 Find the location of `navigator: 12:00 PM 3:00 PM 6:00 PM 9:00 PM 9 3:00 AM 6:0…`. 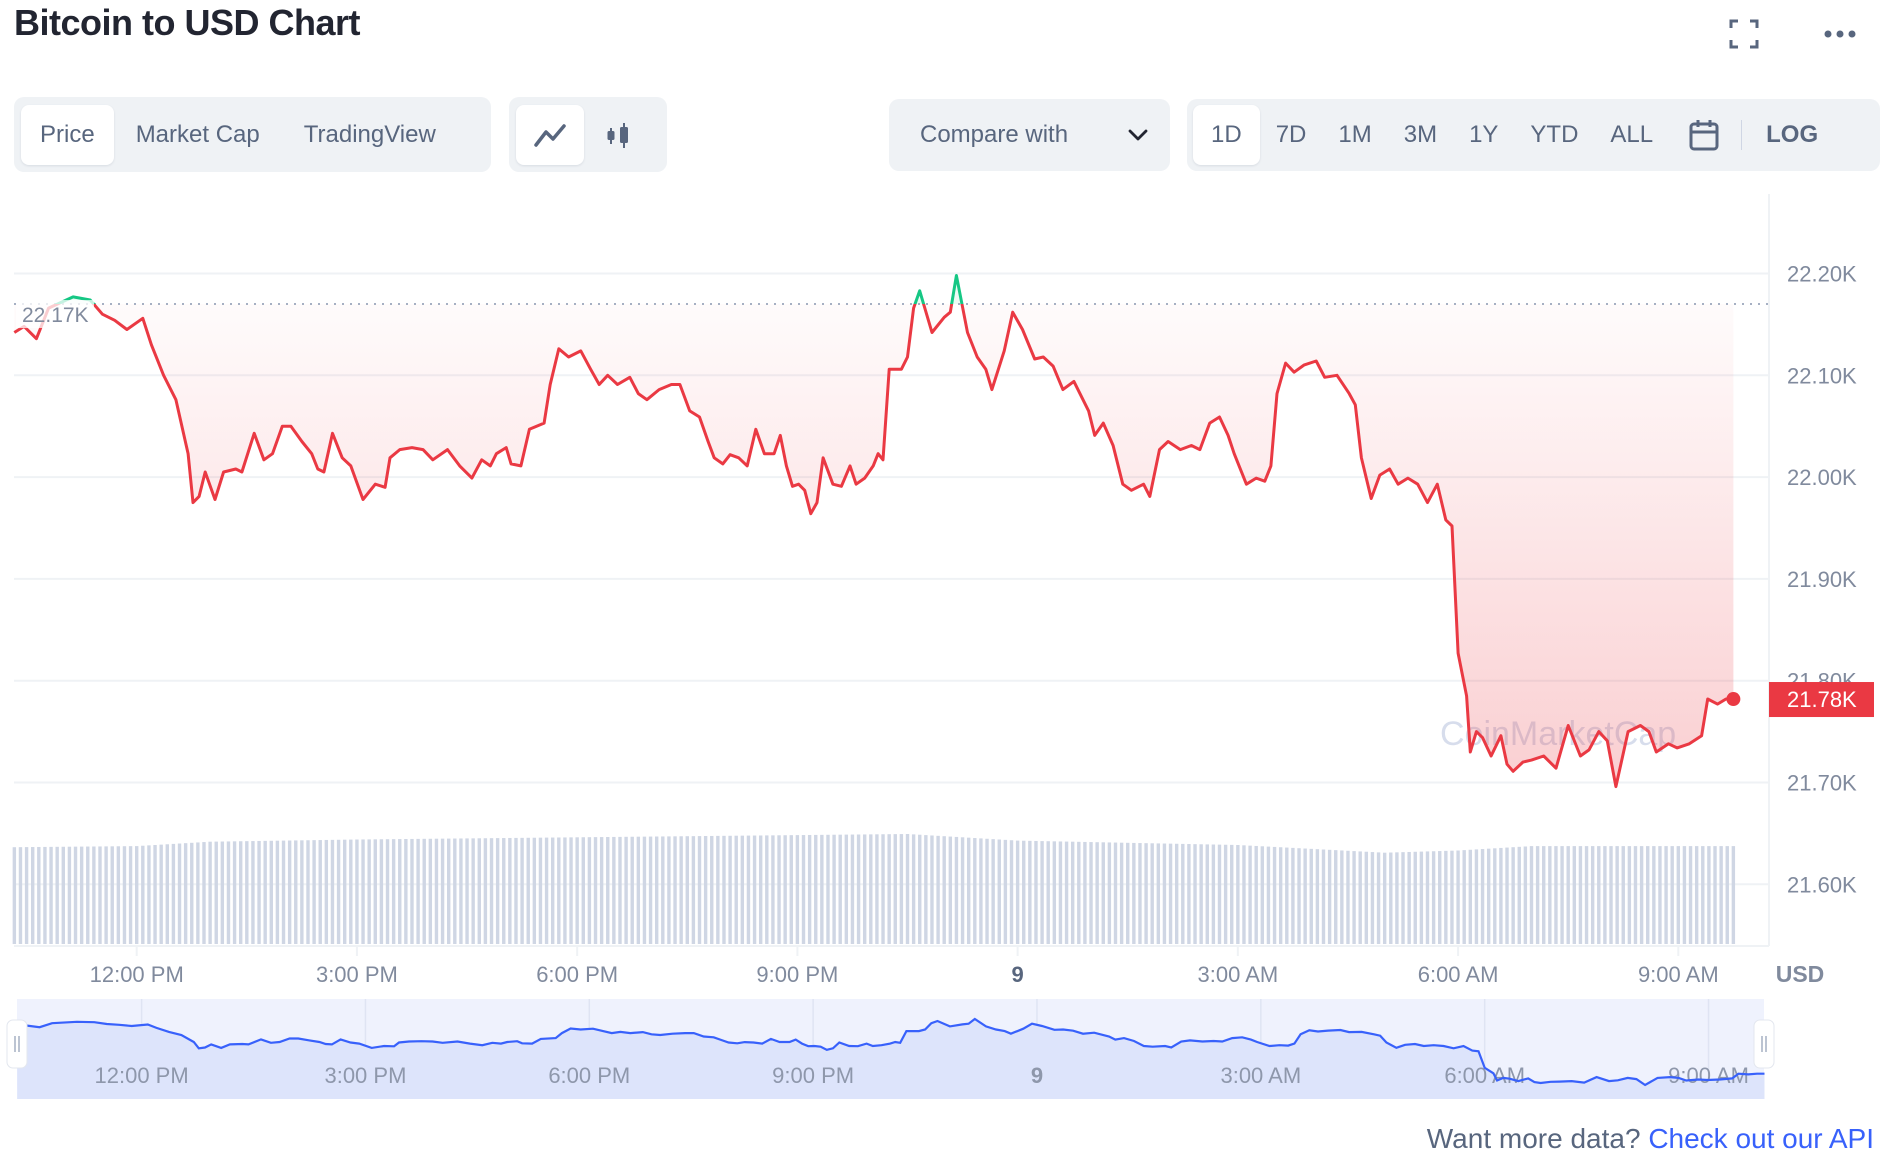

navigator: 12:00 PM 3:00 PM 6:00 PM 9:00 PM 9 3:00 AM 6:0… is located at coordinates (890, 1049).